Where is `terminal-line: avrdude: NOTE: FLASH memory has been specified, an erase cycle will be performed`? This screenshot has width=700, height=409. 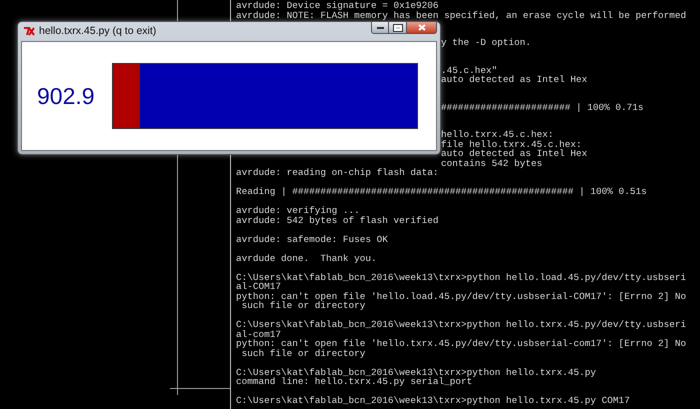
terminal-line: avrdude: NOTE: FLASH memory has been specified, an erase cycle will be performed is located at coordinates (462, 15).